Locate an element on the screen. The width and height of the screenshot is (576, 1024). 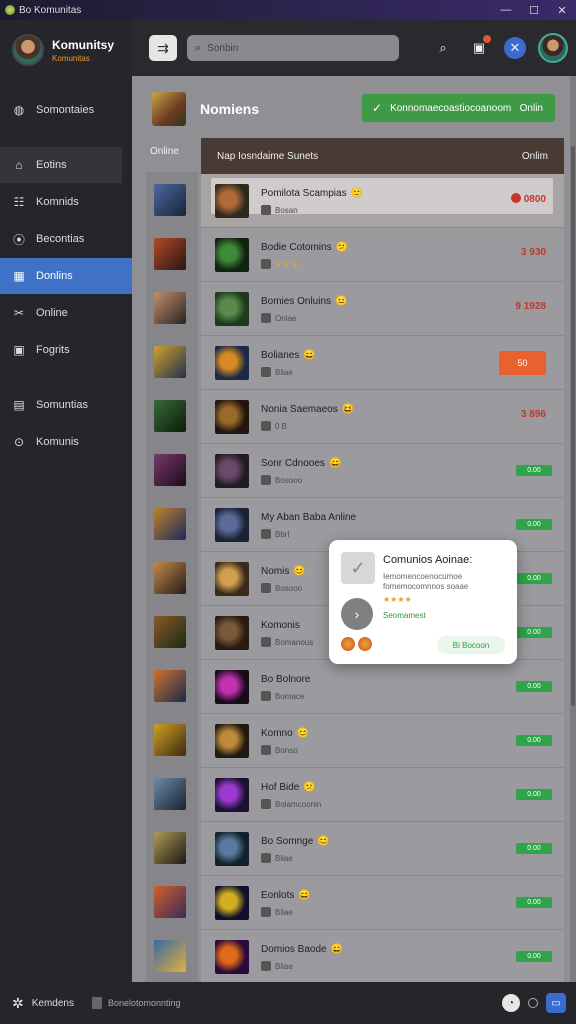
filter-button: ⇉ is located at coordinates (163, 48).